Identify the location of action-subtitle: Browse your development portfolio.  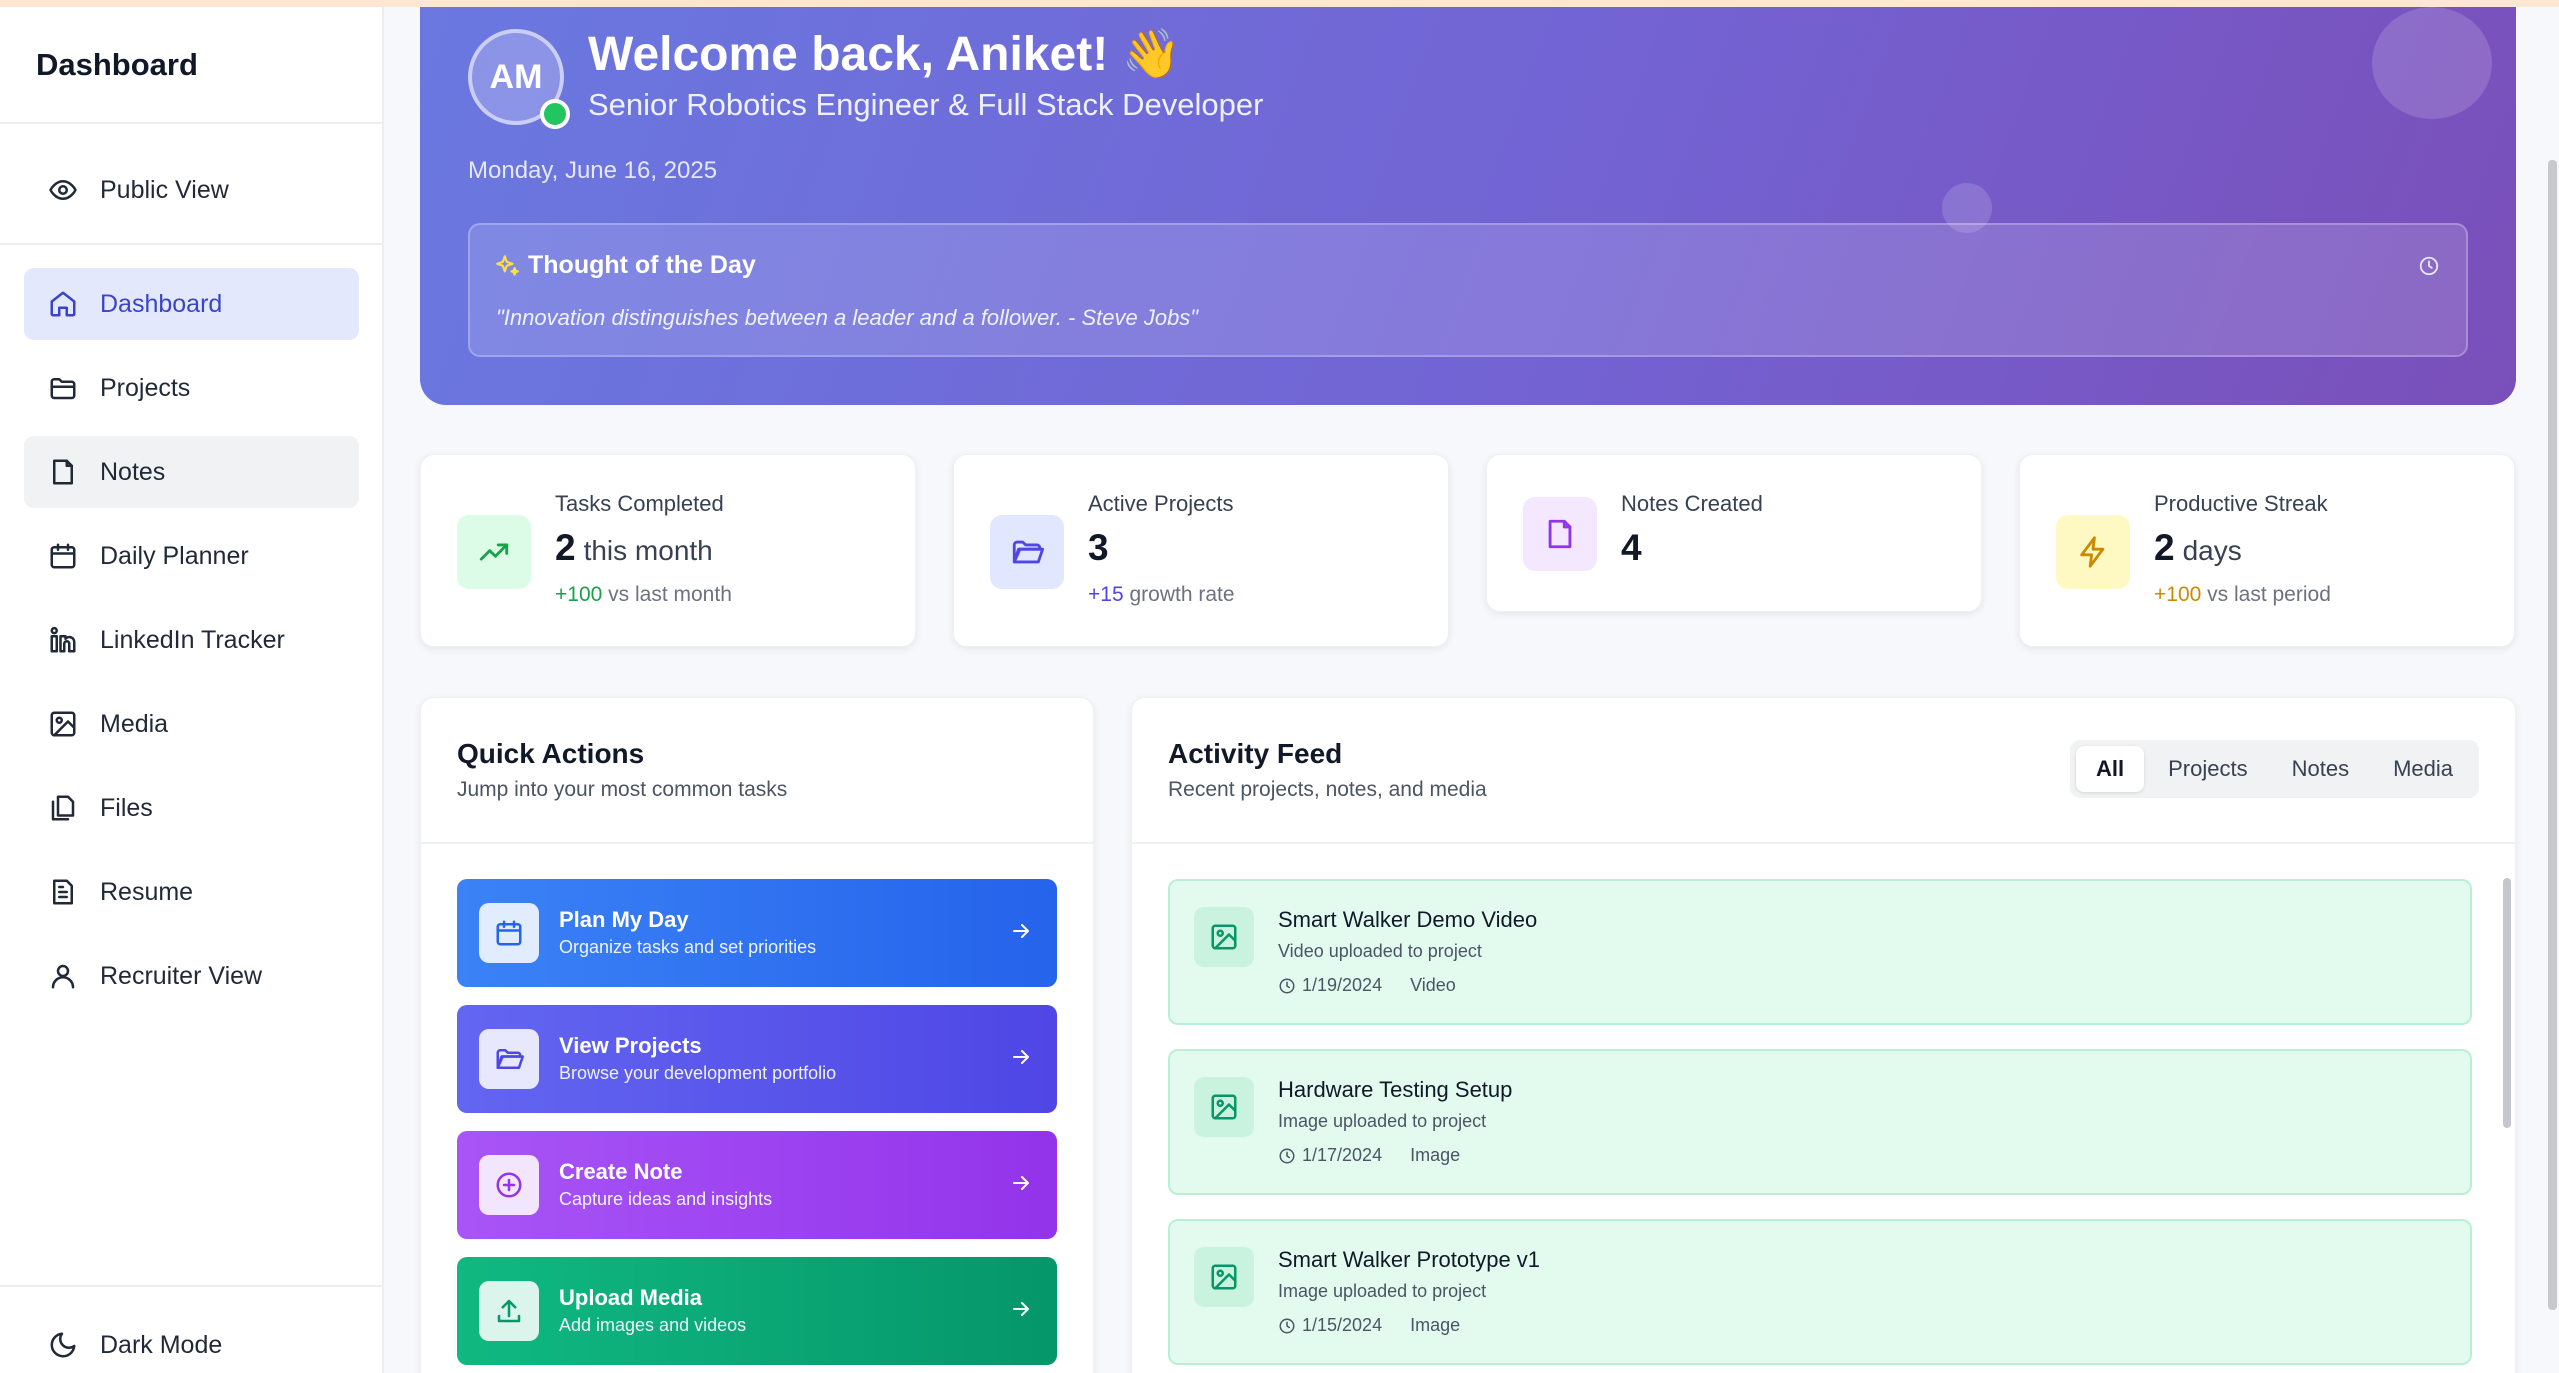
(698, 1073).